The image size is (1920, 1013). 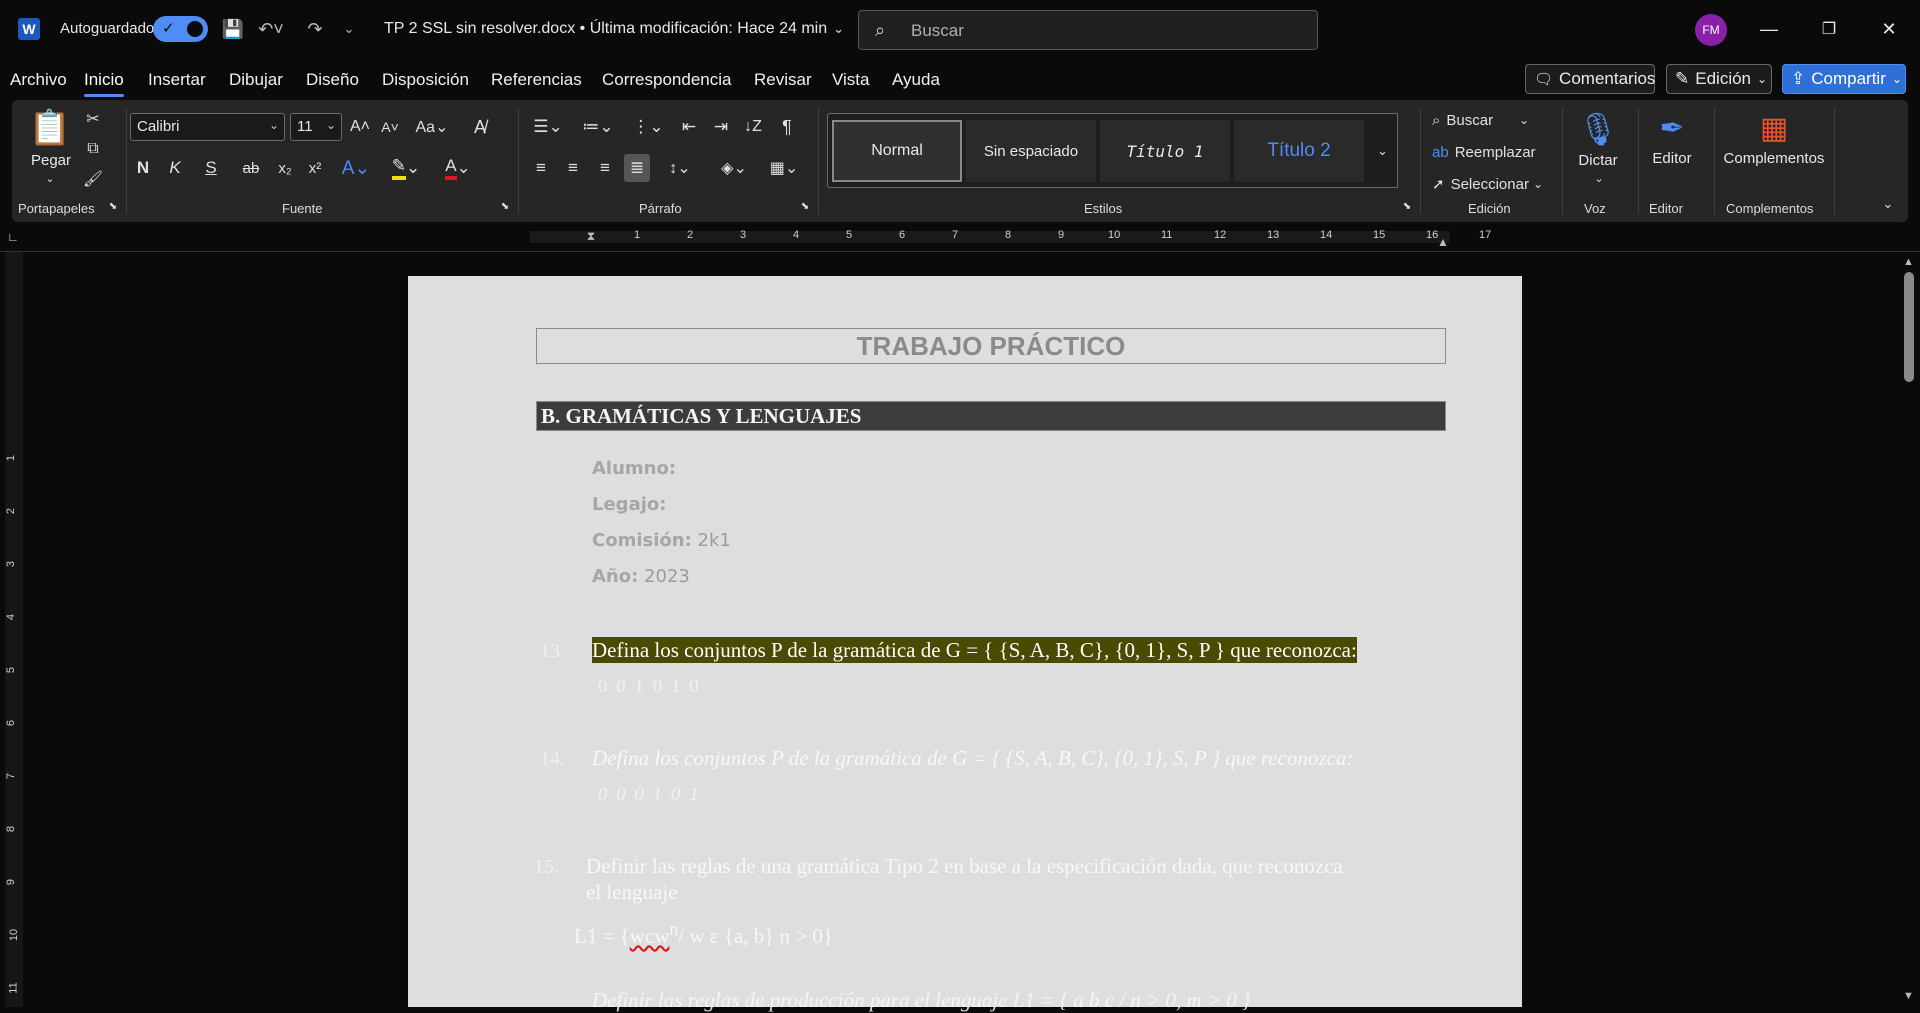 What do you see at coordinates (632, 892) in the screenshot?
I see `question-15-line-2: el lenguaje` at bounding box center [632, 892].